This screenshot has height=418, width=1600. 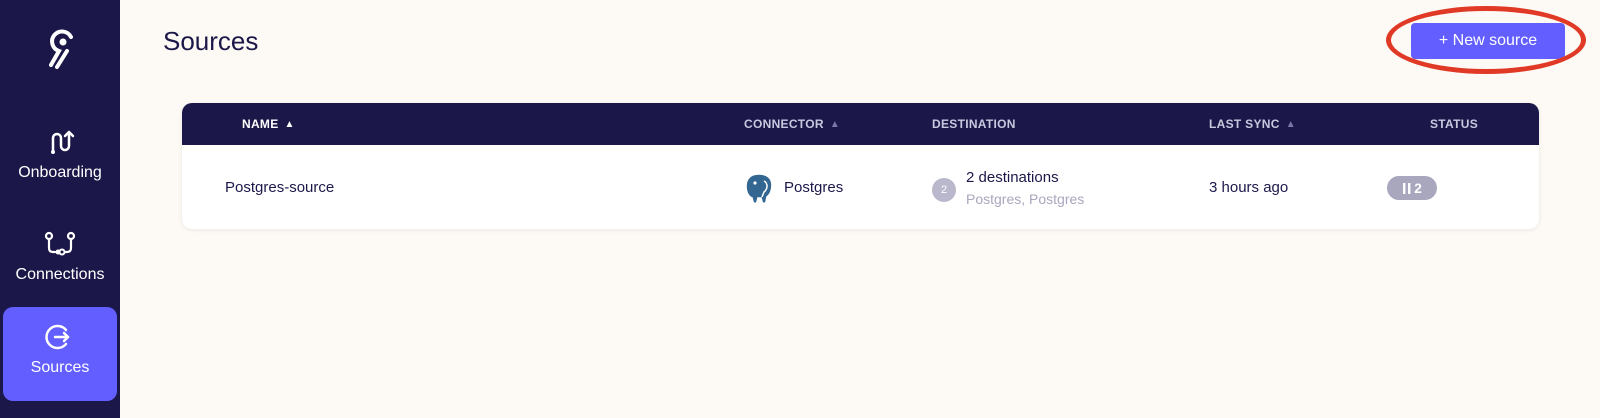 What do you see at coordinates (1407, 188) in the screenshot?
I see `pause-icon` at bounding box center [1407, 188].